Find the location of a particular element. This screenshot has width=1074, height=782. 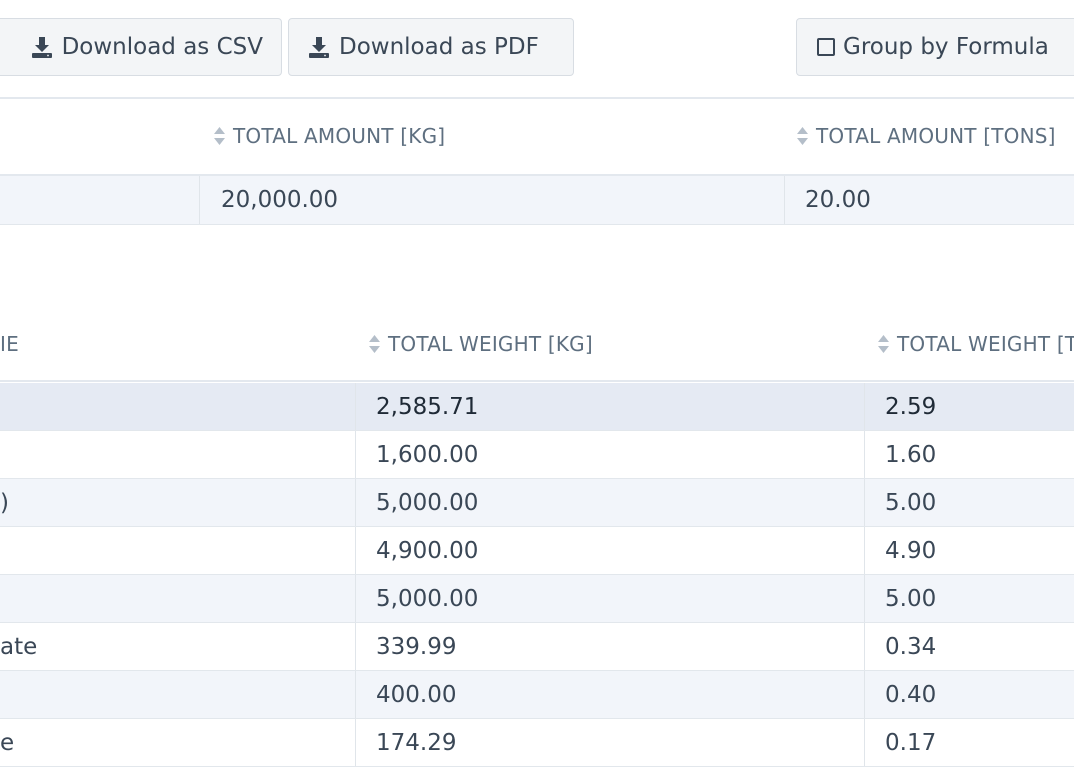

download-csv-label: Download as CSV is located at coordinates (162, 47).